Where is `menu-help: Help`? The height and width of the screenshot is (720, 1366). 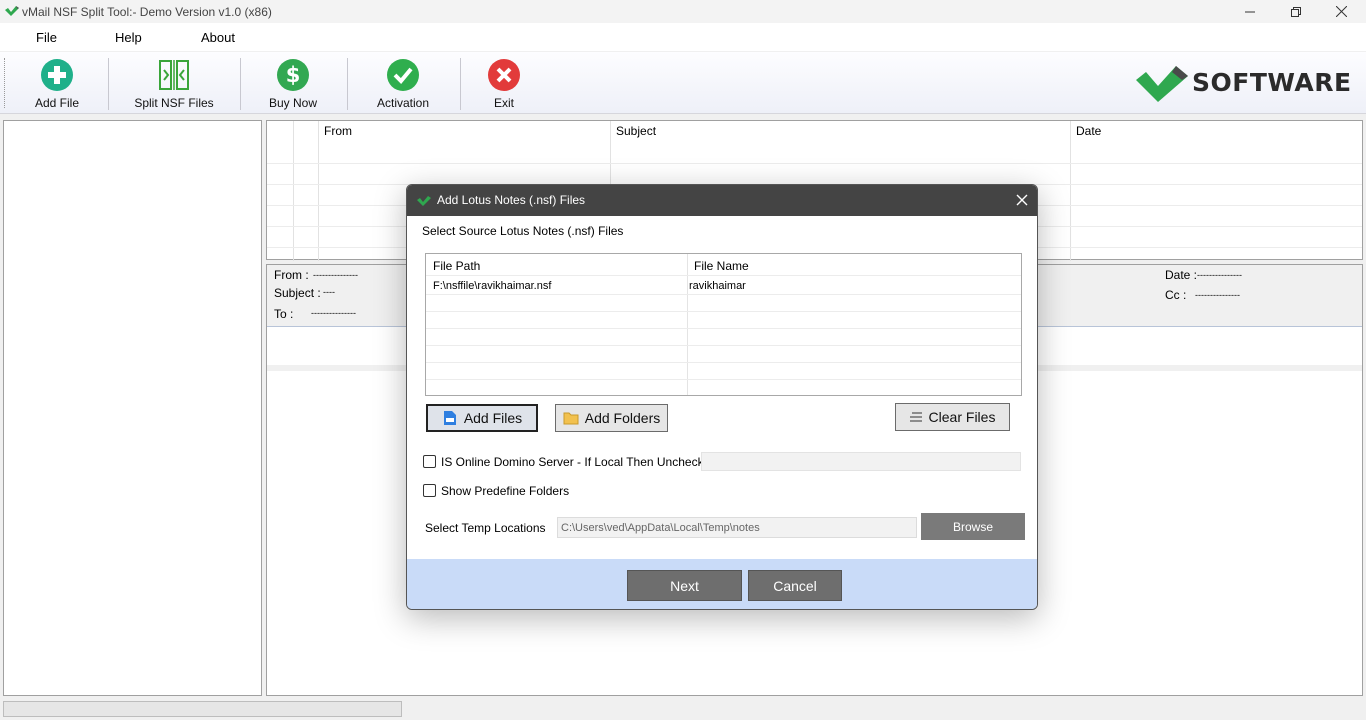
menu-help: Help is located at coordinates (128, 37).